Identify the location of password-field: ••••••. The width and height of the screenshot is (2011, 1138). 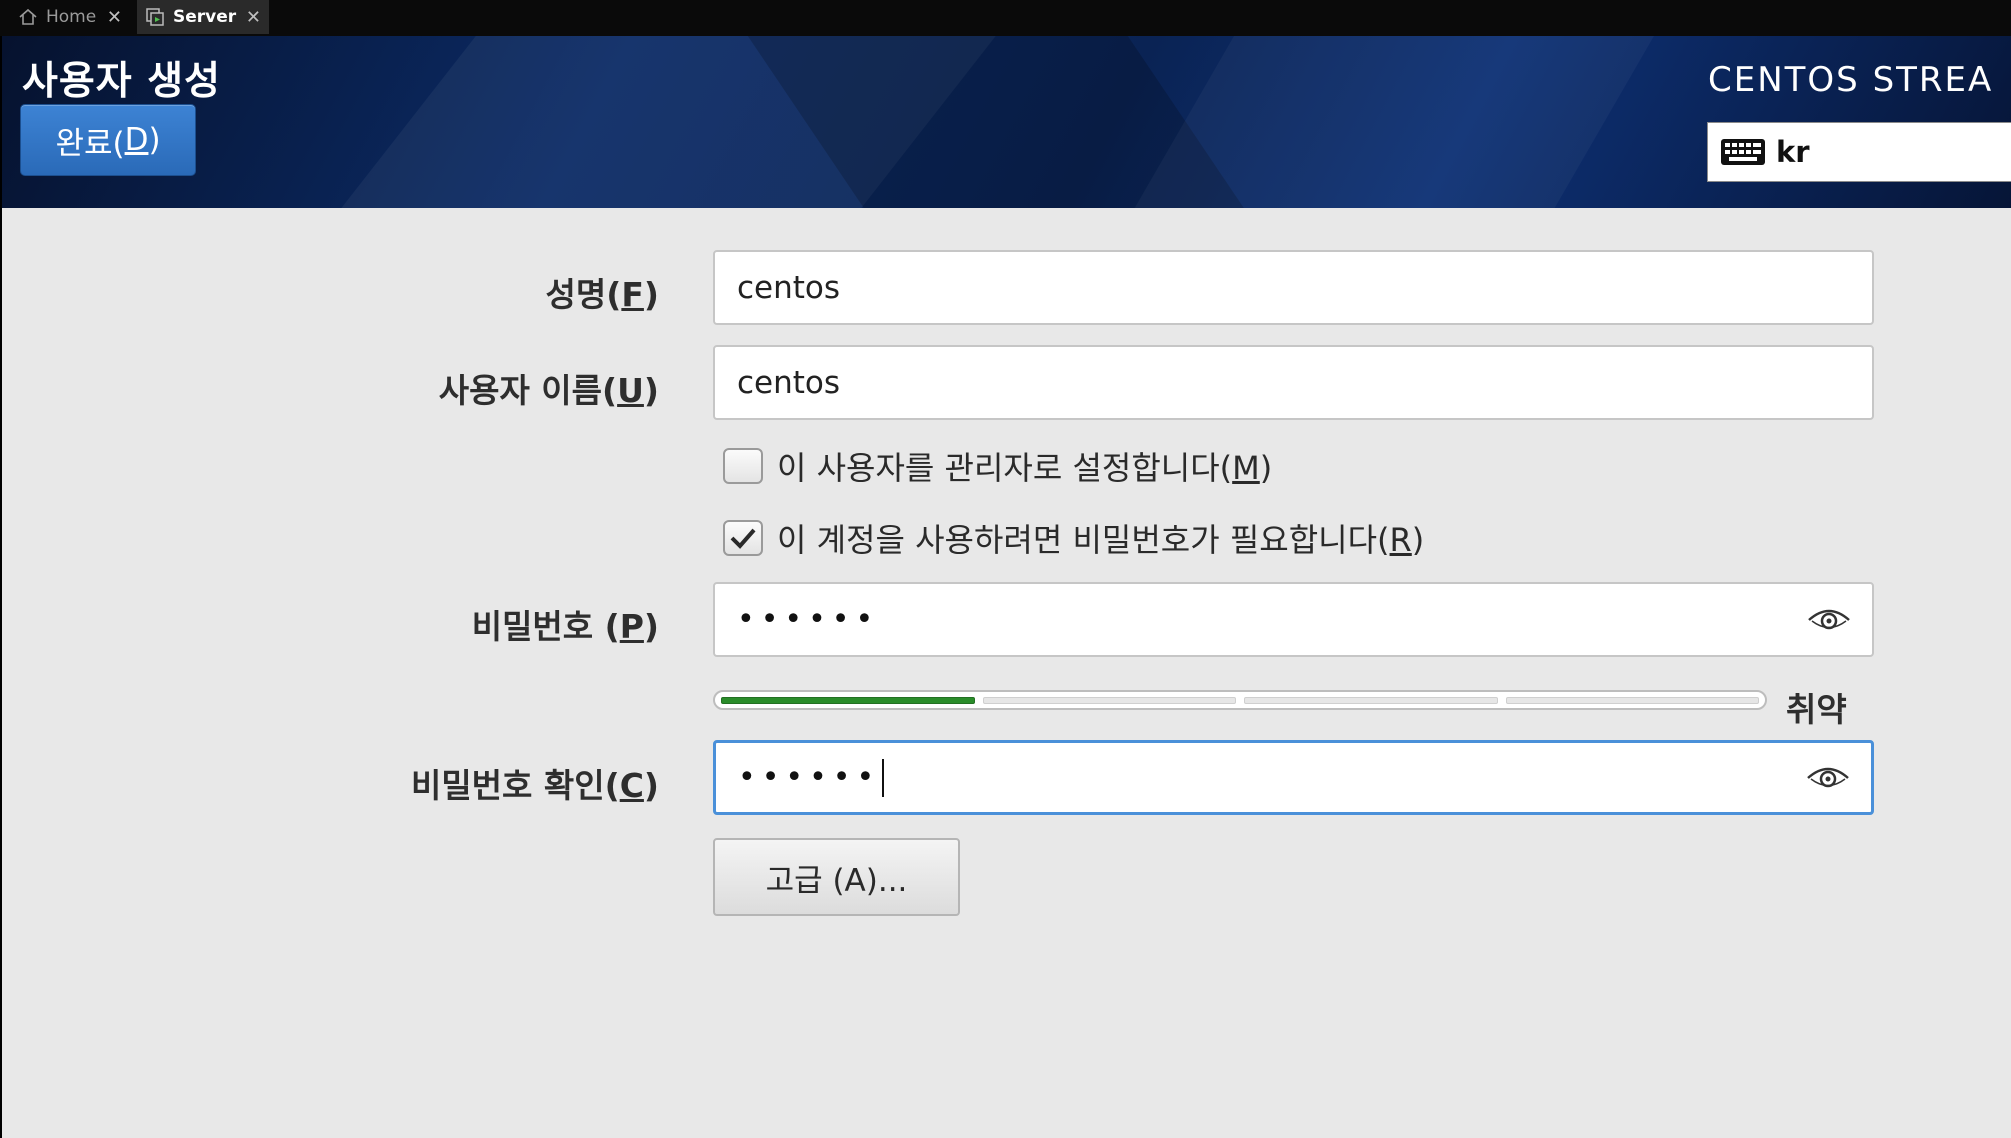
(1293, 619).